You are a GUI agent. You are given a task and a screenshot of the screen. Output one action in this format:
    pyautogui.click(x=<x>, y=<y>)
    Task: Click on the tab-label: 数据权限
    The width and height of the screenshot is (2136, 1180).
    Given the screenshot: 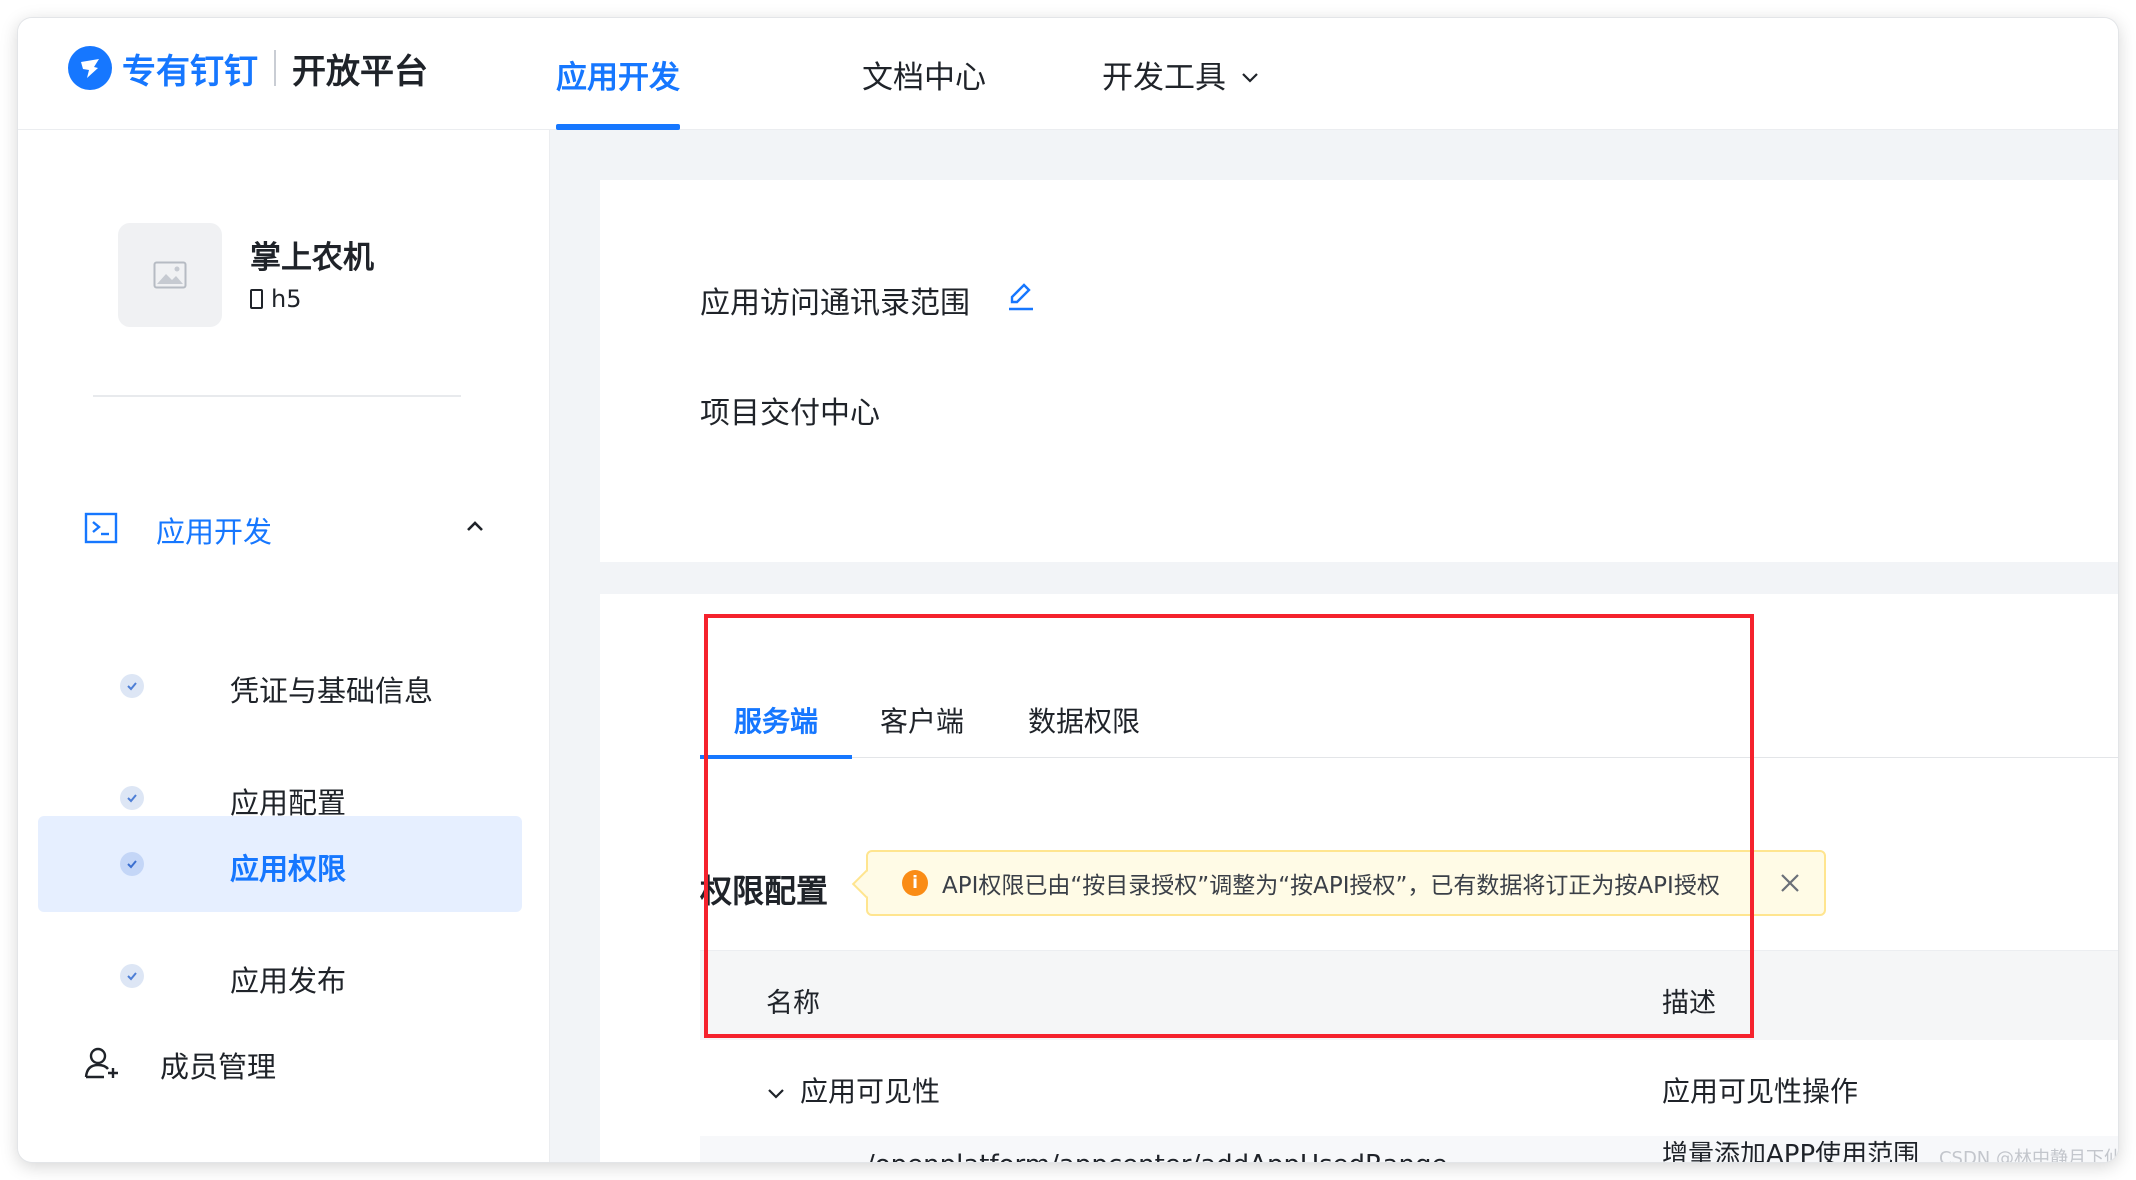 What is the action you would take?
    pyautogui.click(x=1084, y=721)
    